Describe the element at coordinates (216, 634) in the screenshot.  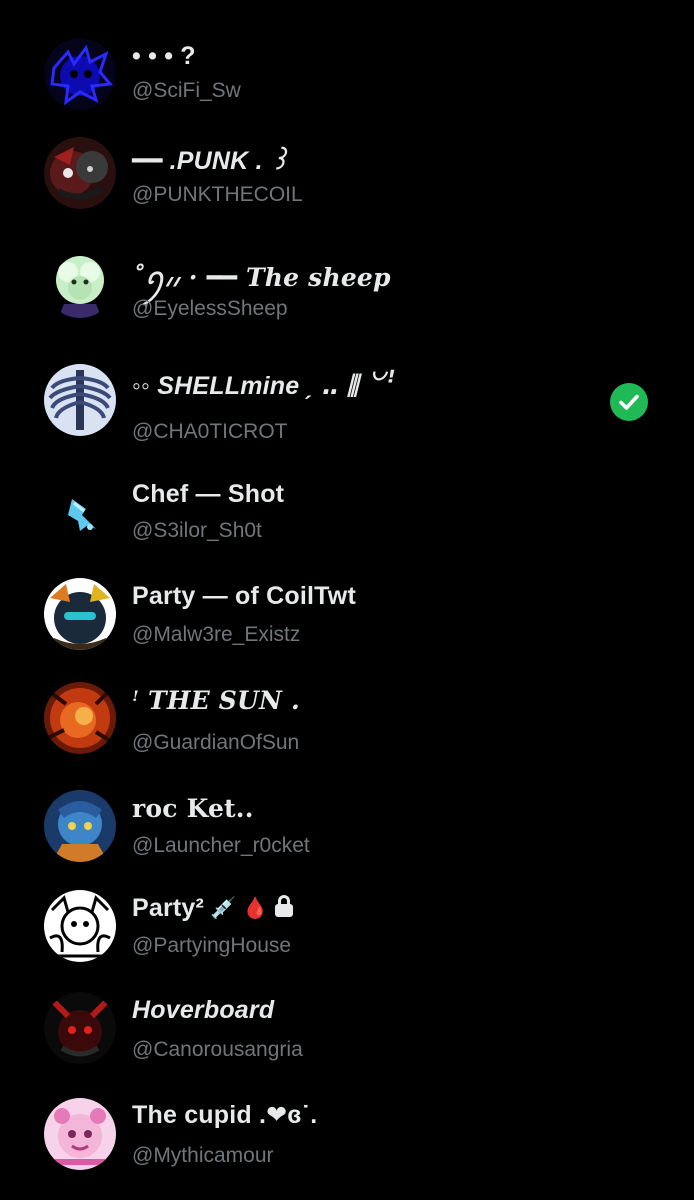
I see `handle: @Malw3re_Existz` at that location.